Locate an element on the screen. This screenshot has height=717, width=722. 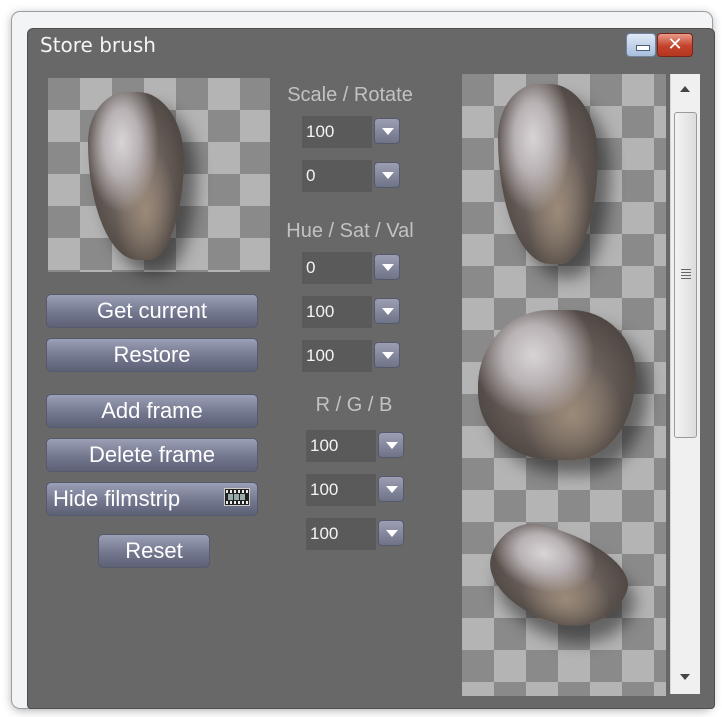
blue-dropdown-button is located at coordinates (391, 533).